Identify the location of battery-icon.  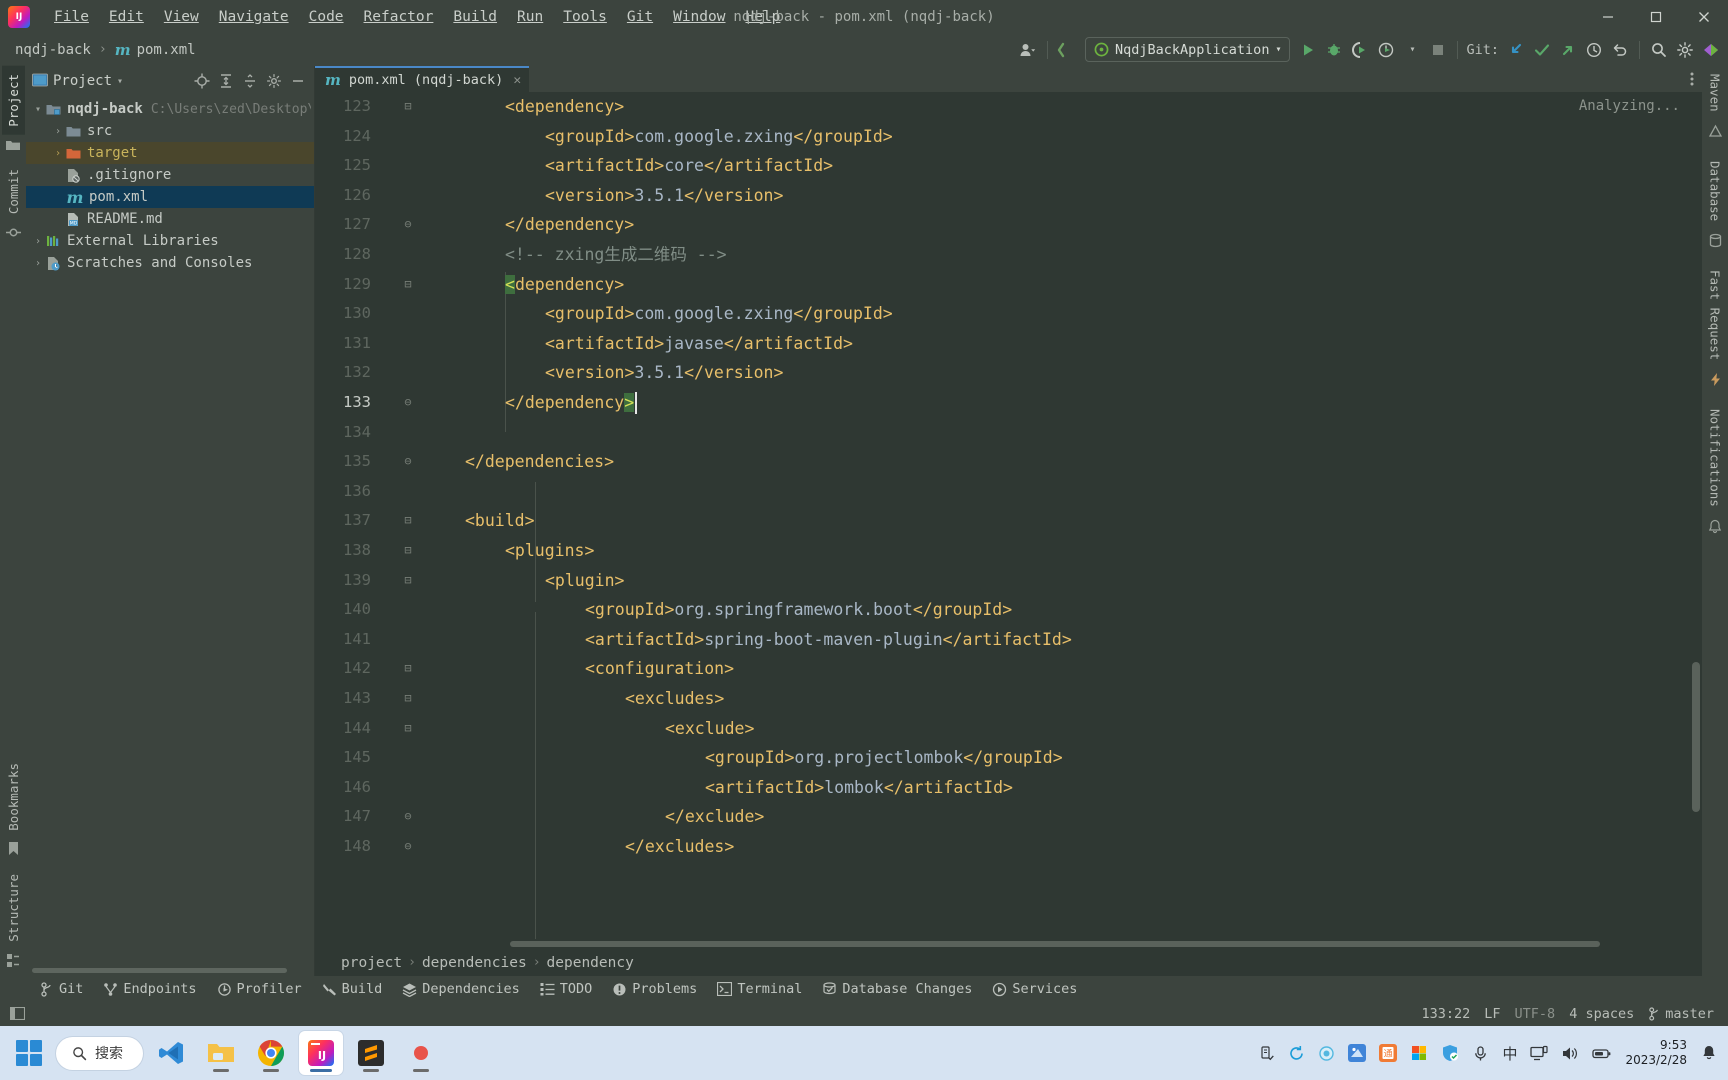
(1602, 1053).